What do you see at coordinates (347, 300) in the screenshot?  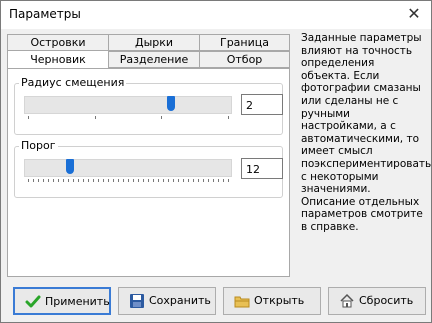 I see `home-icon` at bounding box center [347, 300].